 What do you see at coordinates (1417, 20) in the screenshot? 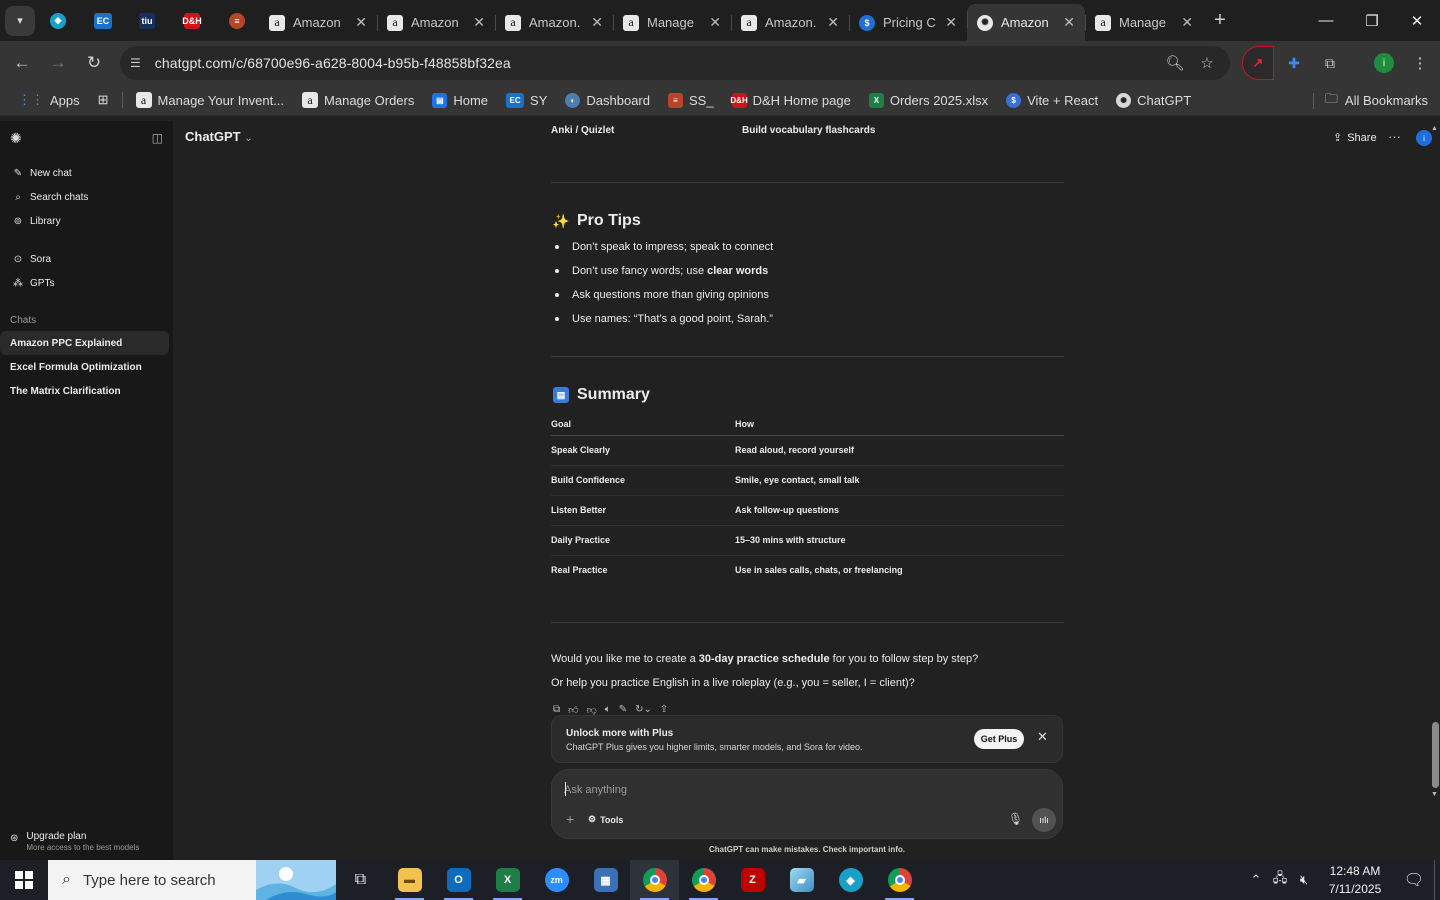
I see `close-window-button: ✕` at bounding box center [1417, 20].